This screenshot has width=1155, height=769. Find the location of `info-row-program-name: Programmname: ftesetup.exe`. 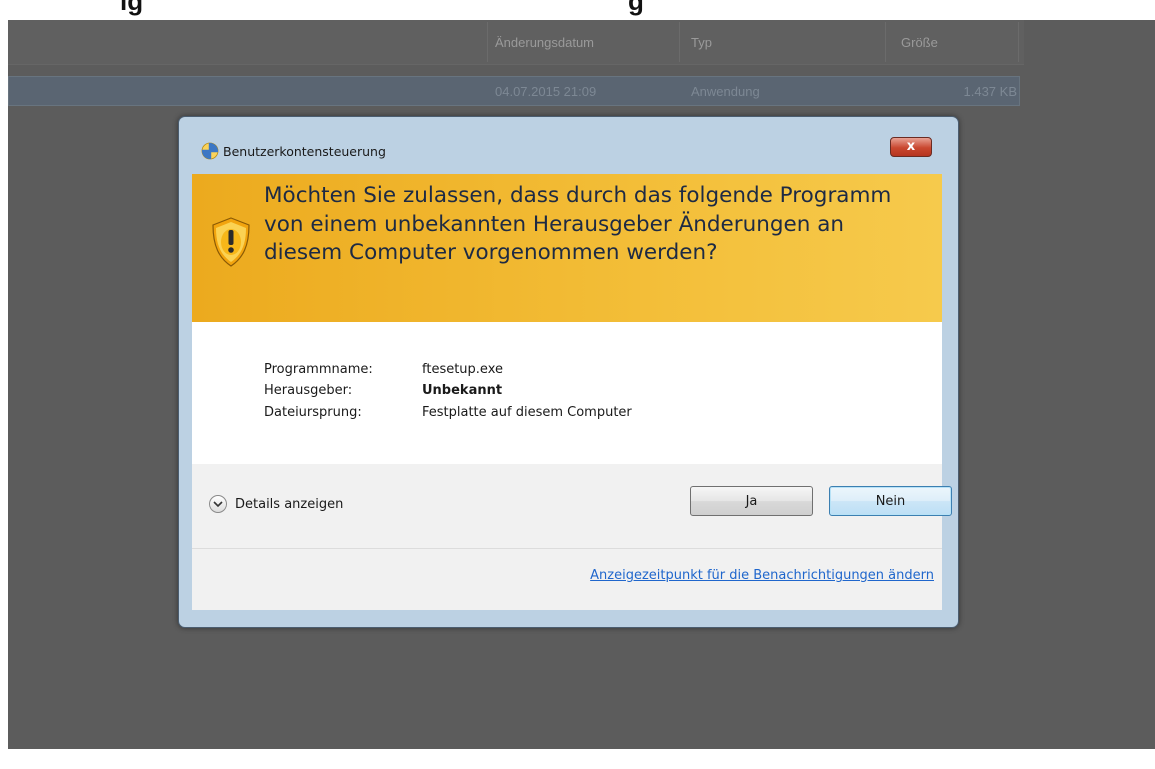

info-row-program-name: Programmname: ftesetup.exe is located at coordinates (383, 369).